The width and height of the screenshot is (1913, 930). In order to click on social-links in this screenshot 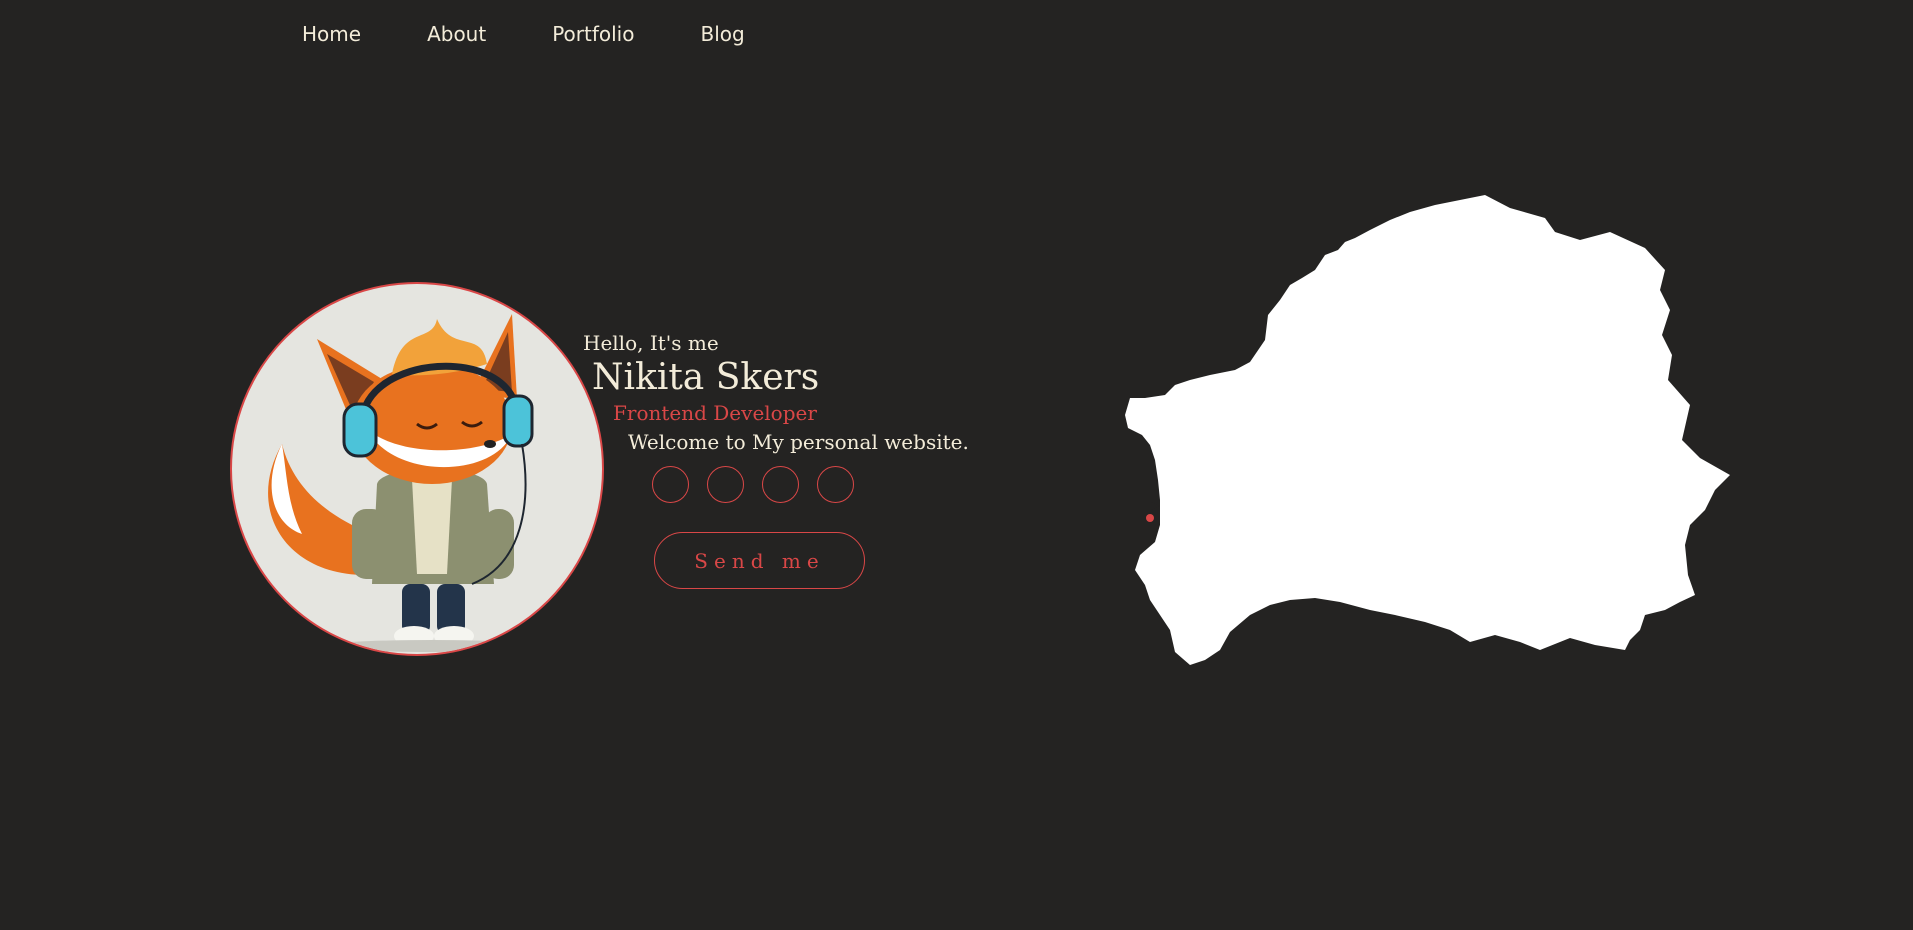, I will do `click(762, 484)`.